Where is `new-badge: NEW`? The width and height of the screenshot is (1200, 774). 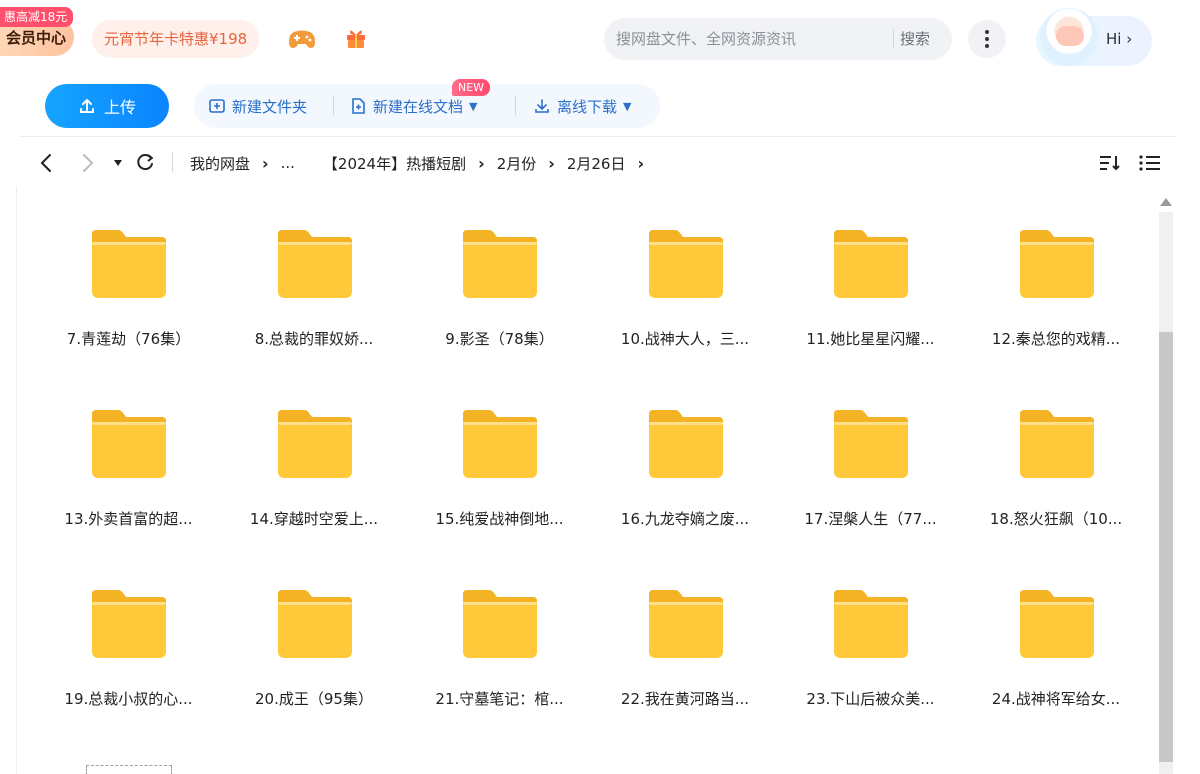
new-badge: NEW is located at coordinates (471, 87).